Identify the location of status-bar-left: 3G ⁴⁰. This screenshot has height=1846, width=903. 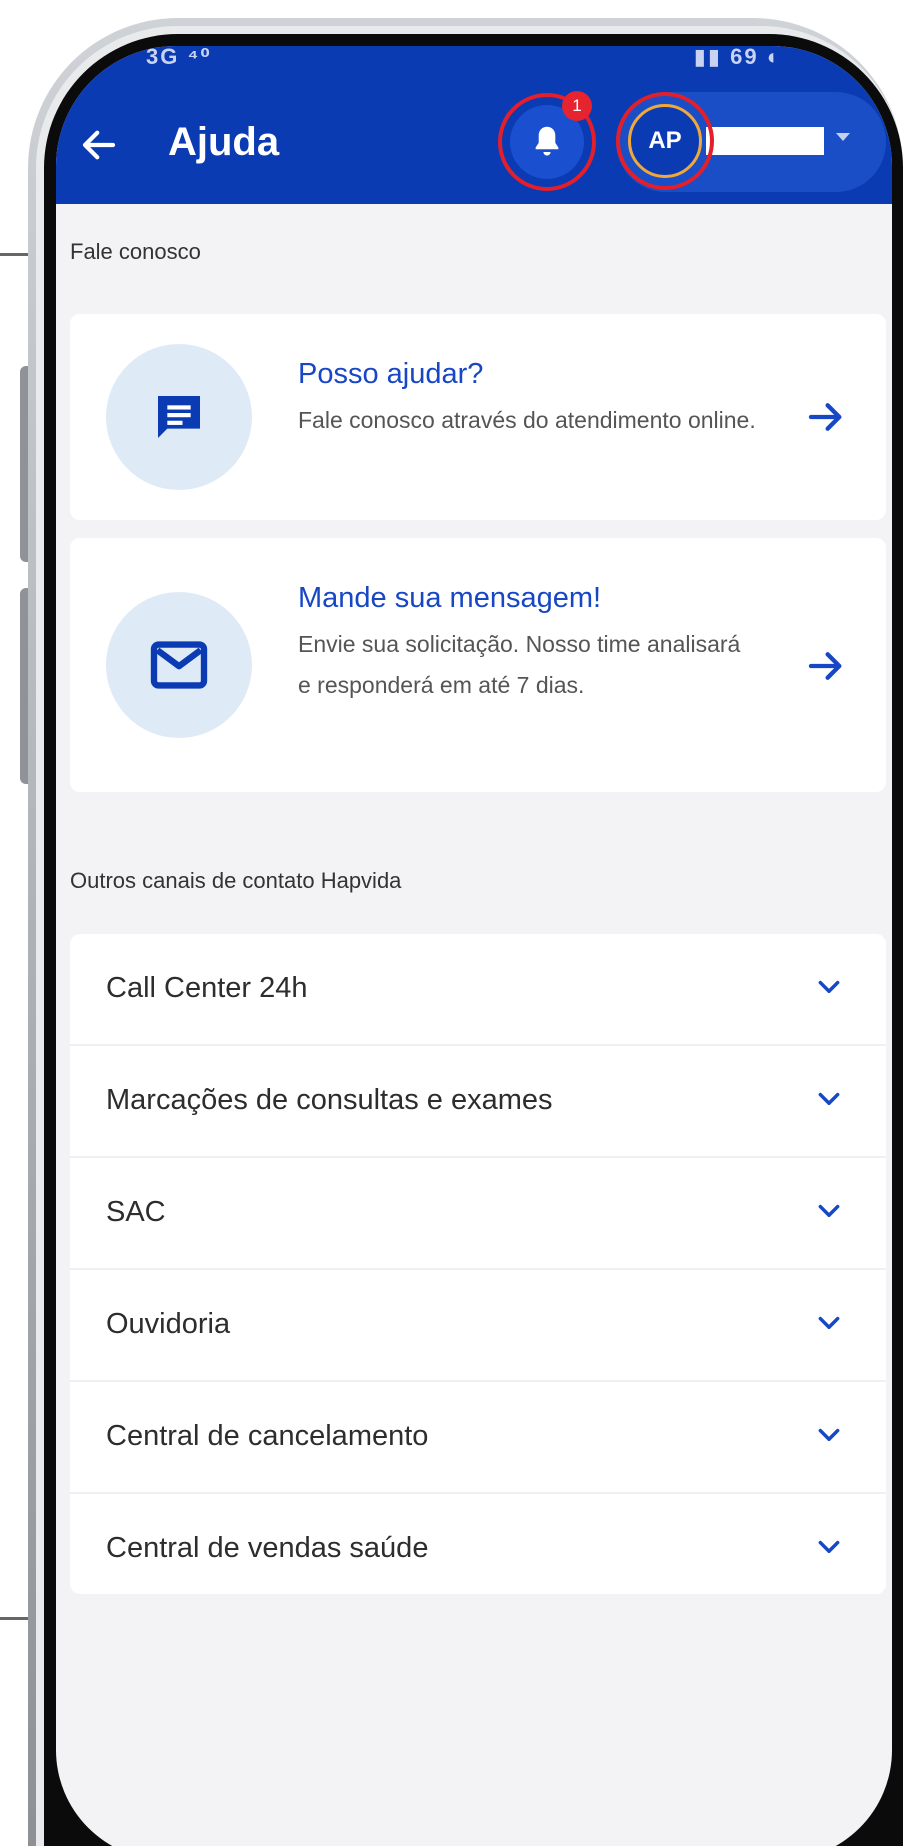
(179, 57).